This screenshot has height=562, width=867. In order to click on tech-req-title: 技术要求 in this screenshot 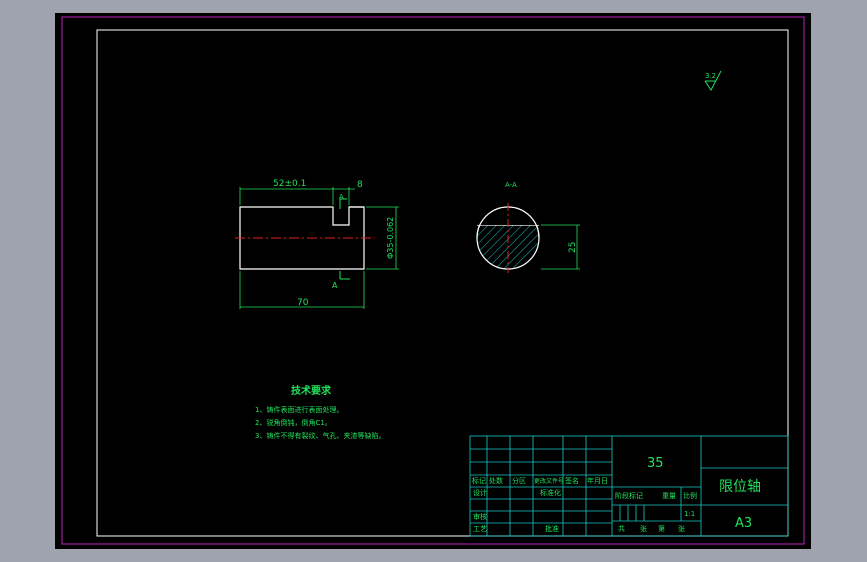, I will do `click(311, 390)`.